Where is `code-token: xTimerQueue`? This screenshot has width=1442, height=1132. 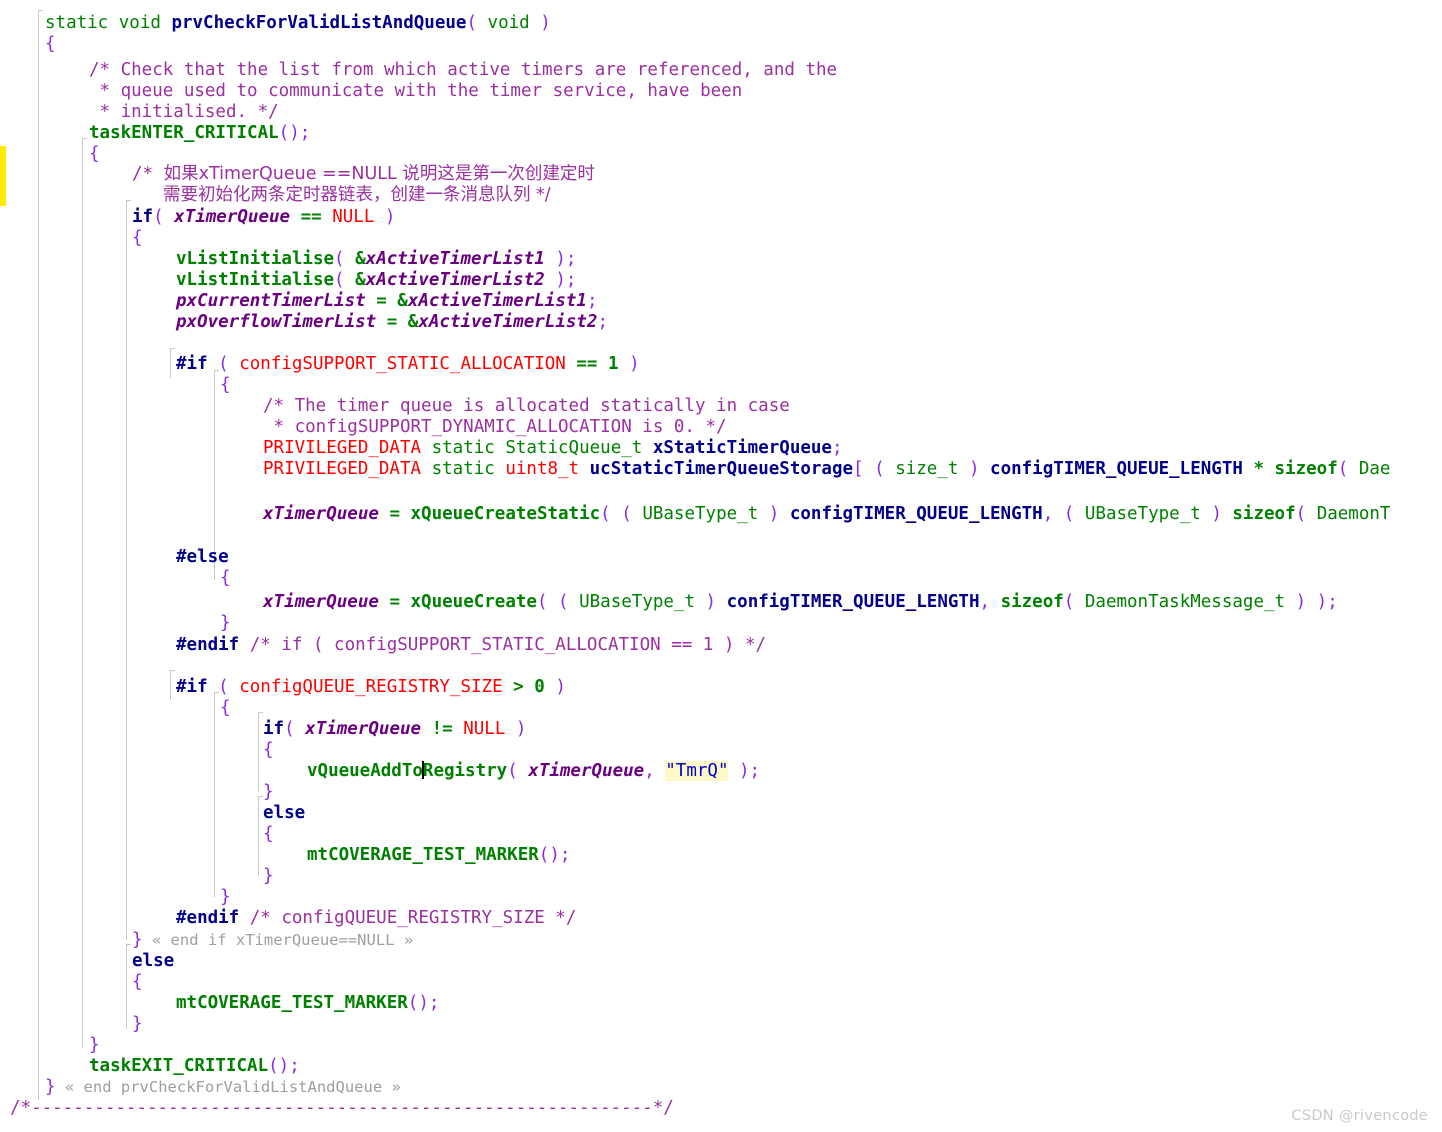
code-token: xTimerQueue is located at coordinates (321, 514).